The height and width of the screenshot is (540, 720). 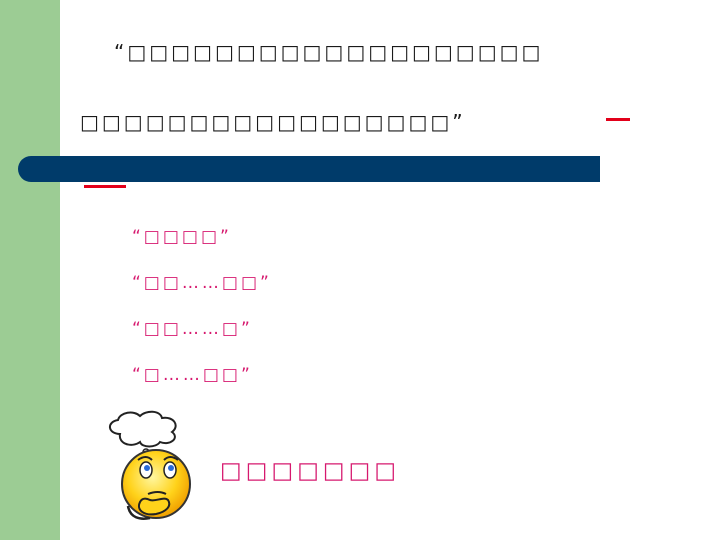 I want to click on list-item: “□□……□”, so click(x=192, y=329).